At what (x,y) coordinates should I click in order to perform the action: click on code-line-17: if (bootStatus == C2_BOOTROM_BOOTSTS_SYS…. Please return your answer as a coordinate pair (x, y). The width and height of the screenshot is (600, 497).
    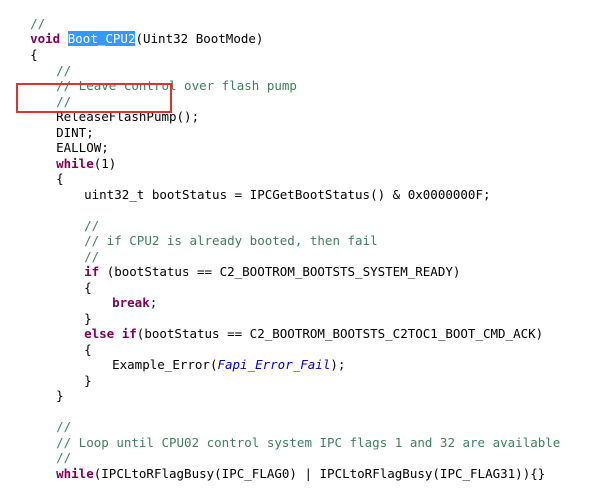
    Looking at the image, I should click on (272, 271).